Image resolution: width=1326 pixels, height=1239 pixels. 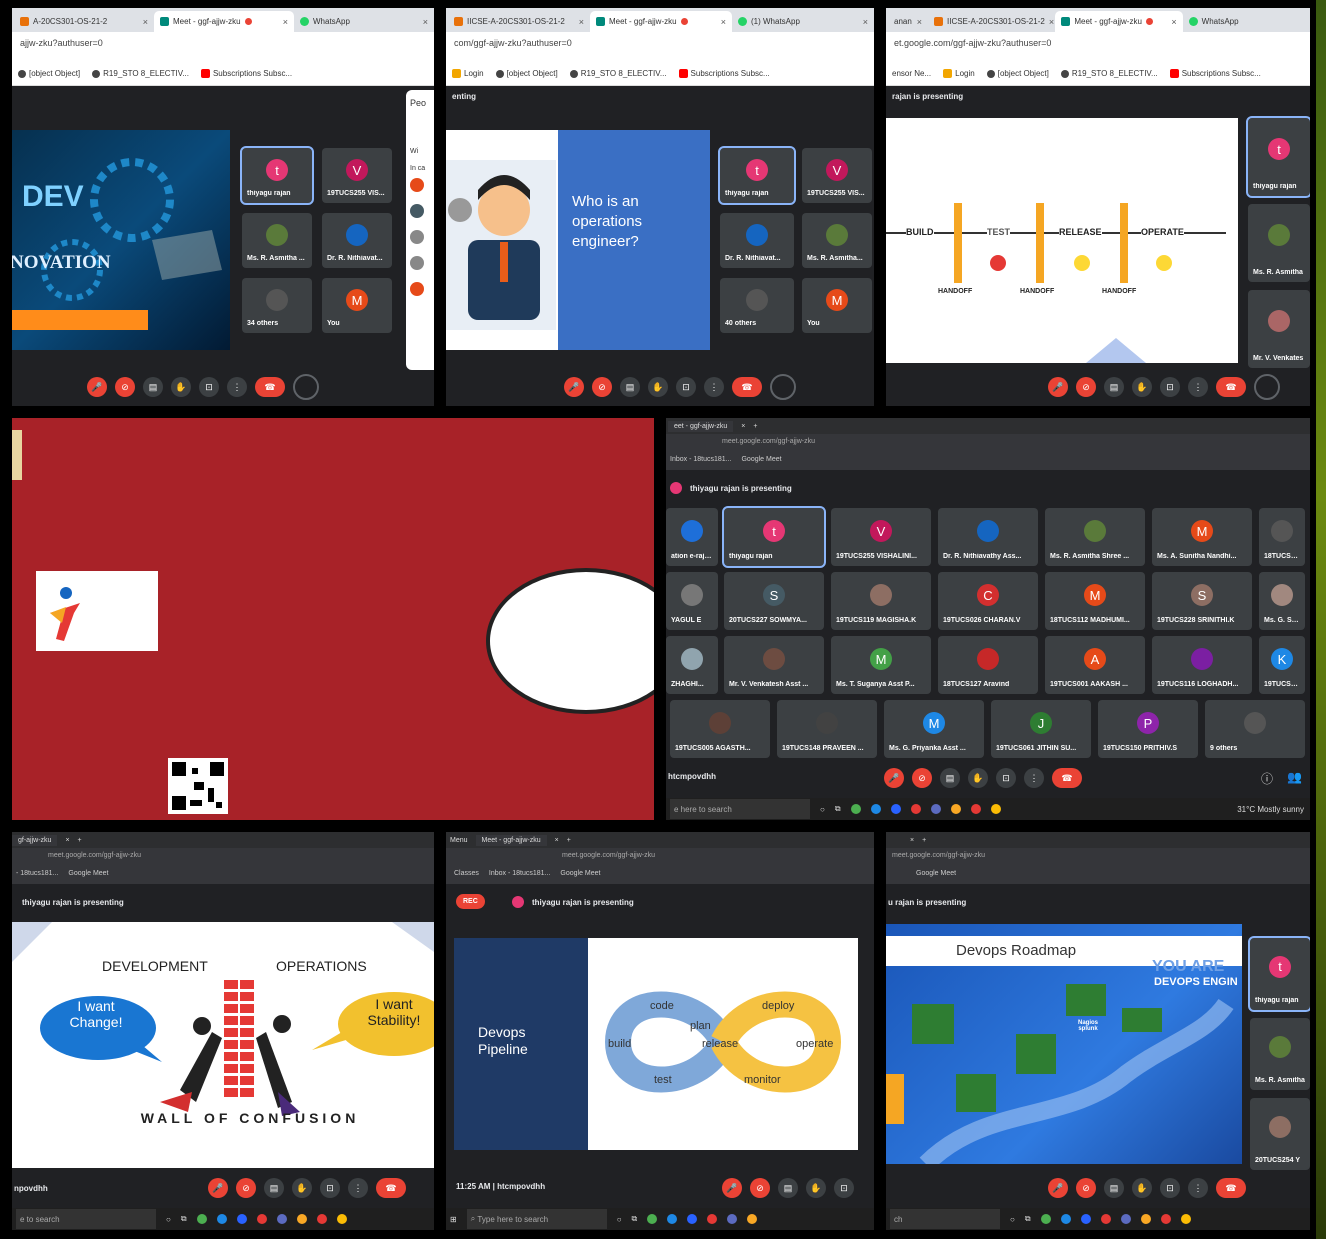 I want to click on taskbar-search: e to search, so click(x=86, y=1219).